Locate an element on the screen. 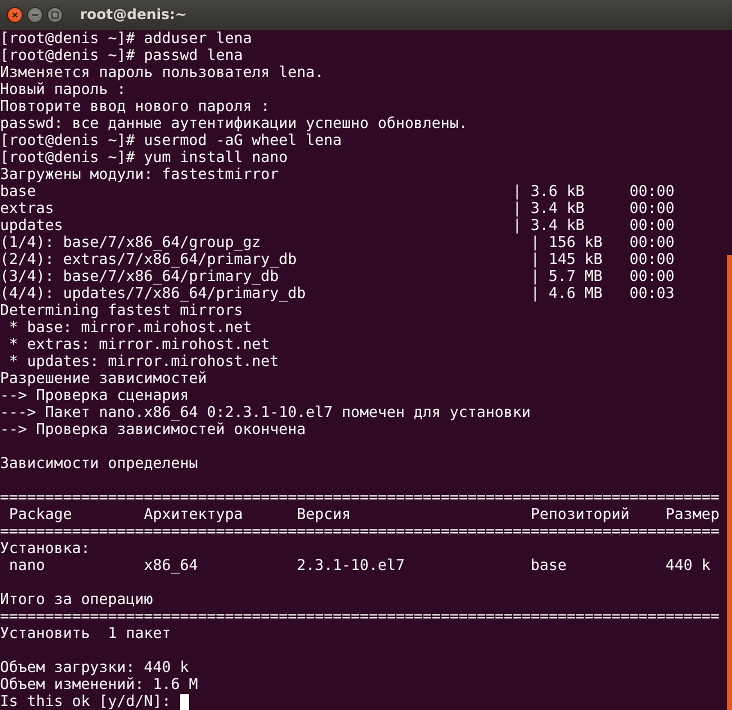 This screenshot has height=710, width=732. terminal-line: [root@denis ~]# yum install nano is located at coordinates (144, 157).